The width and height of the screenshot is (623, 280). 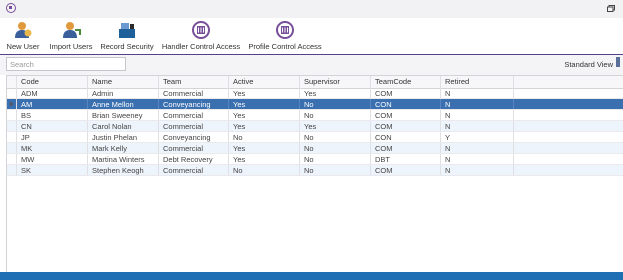 I want to click on cell-code: ADM, so click(x=52, y=93).